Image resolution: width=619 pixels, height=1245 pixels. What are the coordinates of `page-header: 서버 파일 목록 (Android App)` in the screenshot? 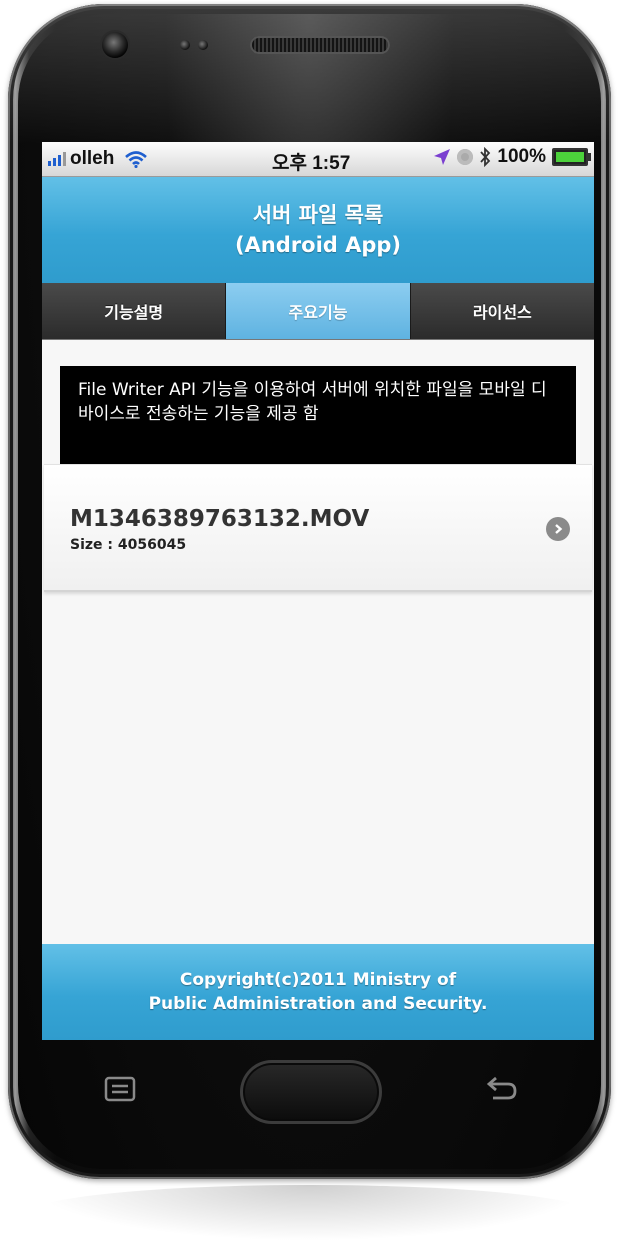 It's located at (318, 230).